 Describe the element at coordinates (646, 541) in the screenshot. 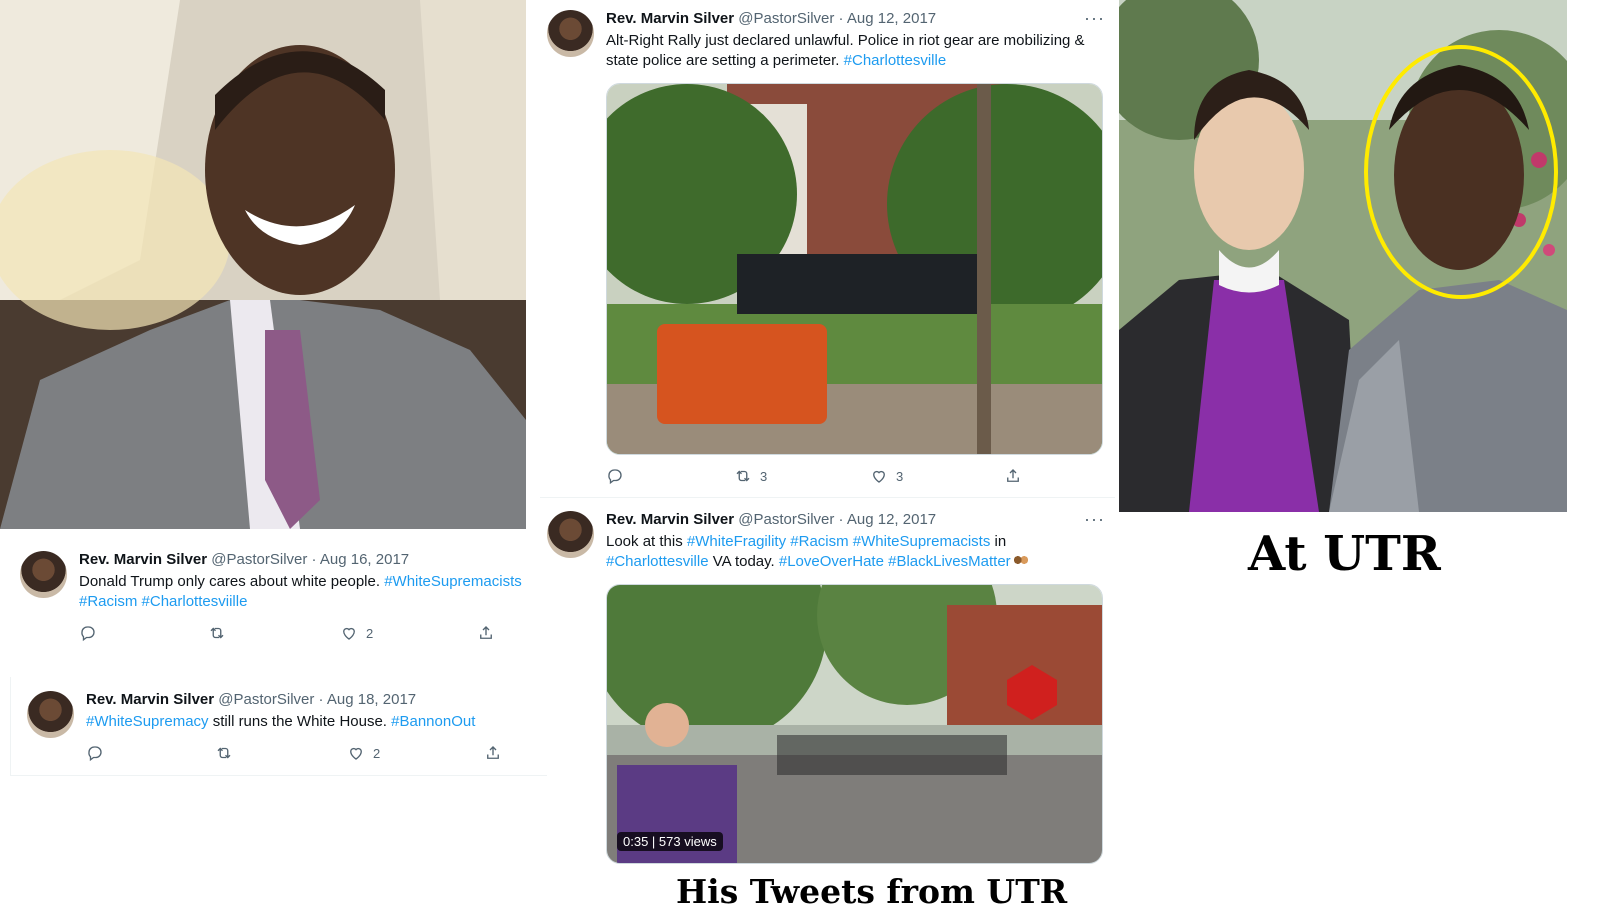

I see `tweet-text-part: Look at this` at that location.